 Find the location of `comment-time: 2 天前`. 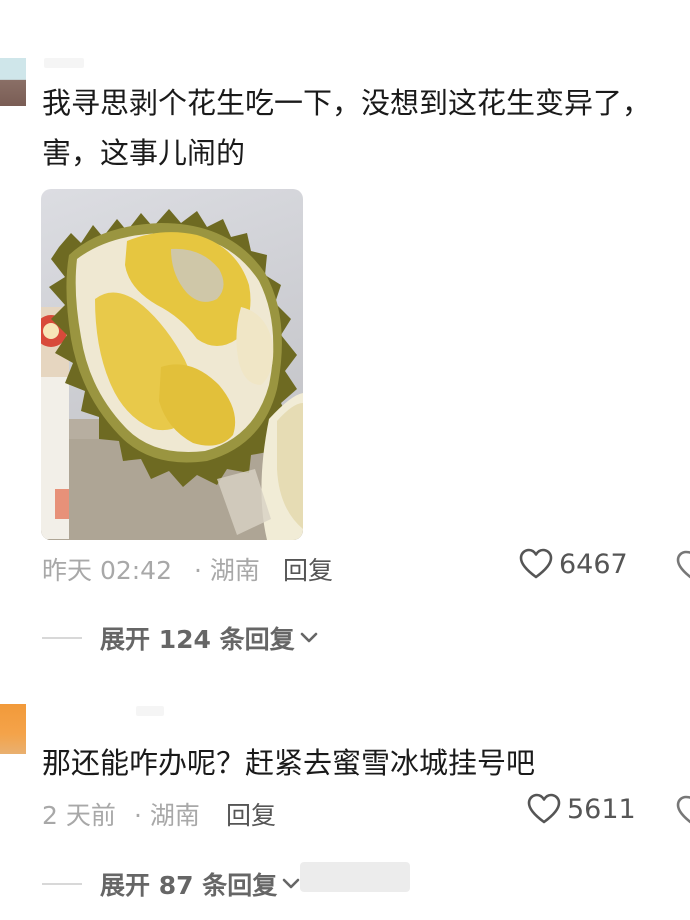

comment-time: 2 天前 is located at coordinates (79, 815).